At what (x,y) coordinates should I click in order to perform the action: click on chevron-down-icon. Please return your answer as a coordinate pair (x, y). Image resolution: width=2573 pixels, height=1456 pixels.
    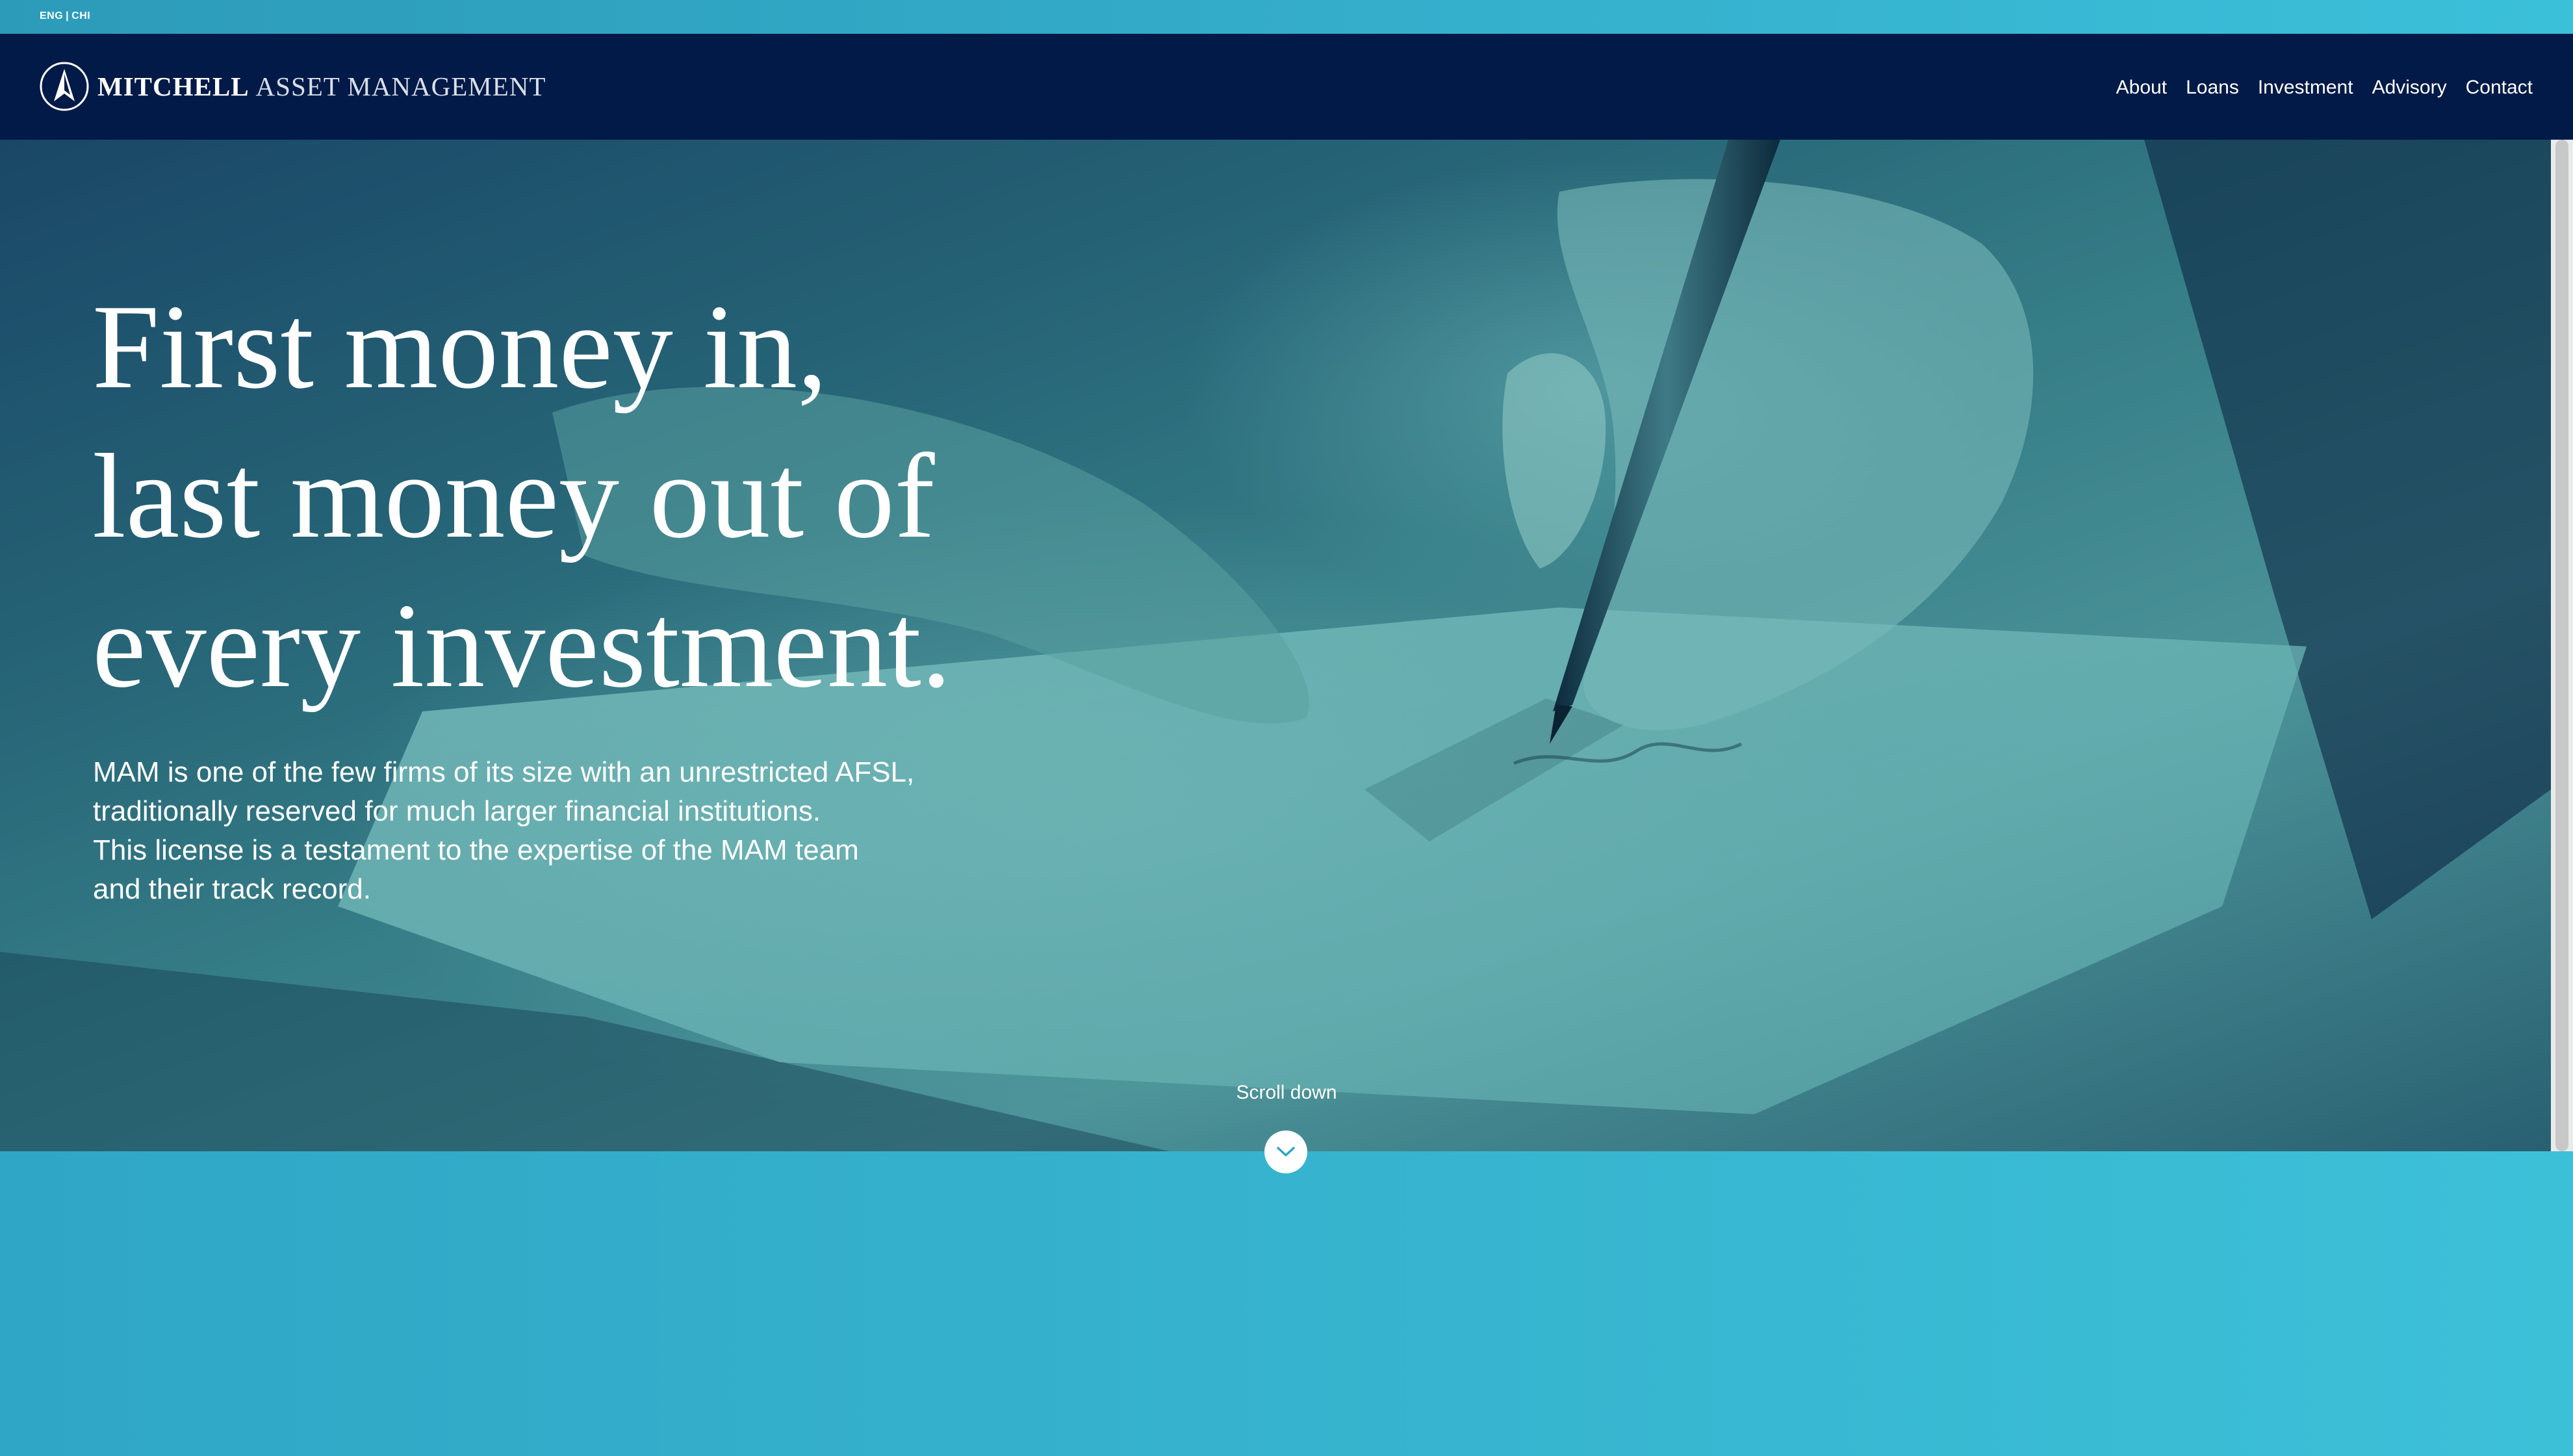
    Looking at the image, I should click on (1286, 1151).